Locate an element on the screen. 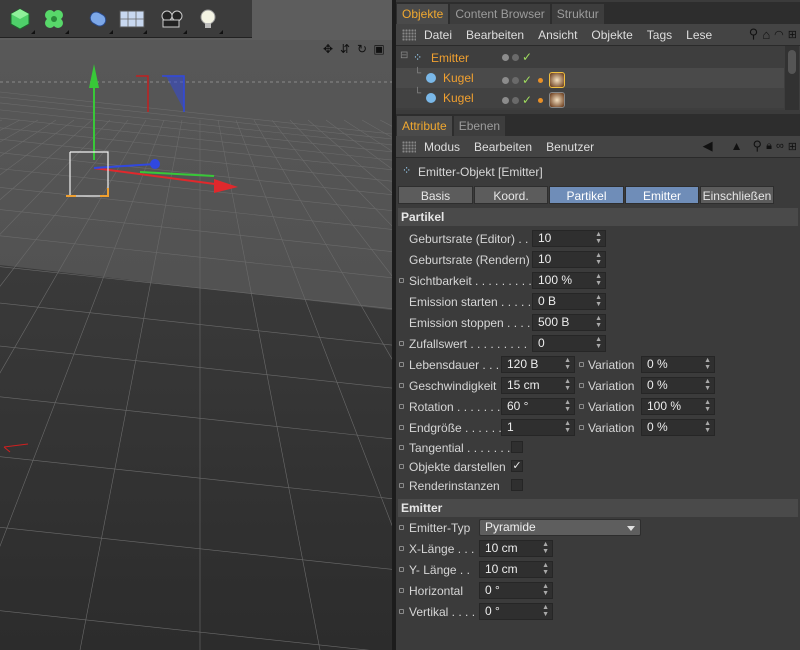 The width and height of the screenshot is (800, 650). home-icon: ⌂ is located at coordinates (766, 34).